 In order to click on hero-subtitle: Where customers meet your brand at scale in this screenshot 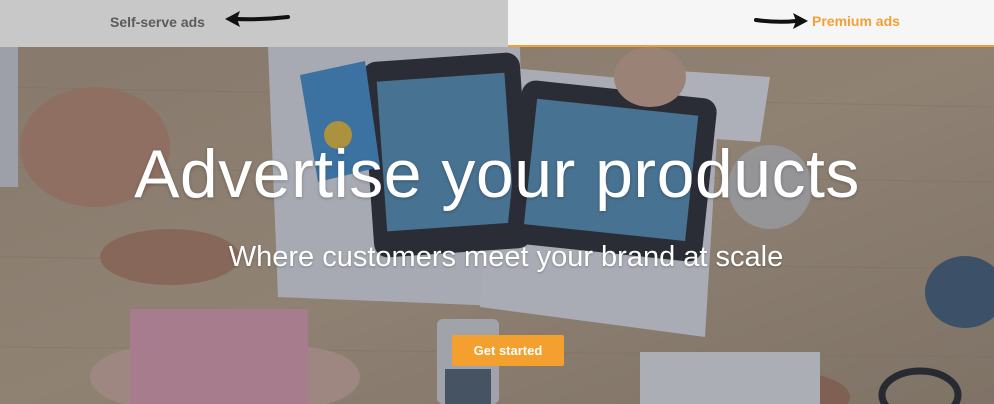, I will do `click(506, 257)`.